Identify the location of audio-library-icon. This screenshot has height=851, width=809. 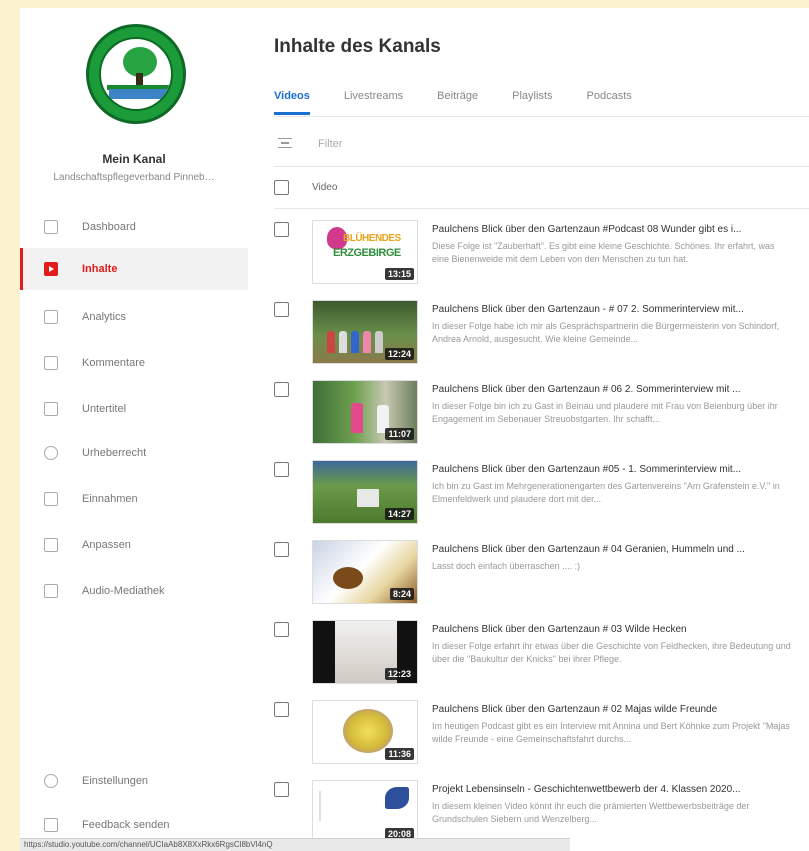
(51, 591).